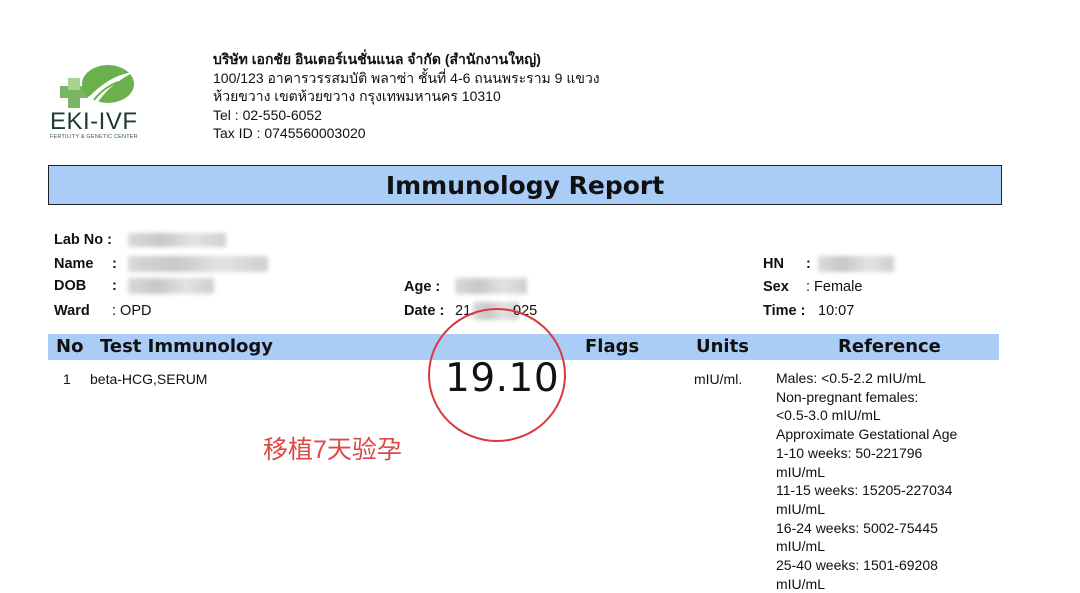 This screenshot has width=1080, height=593. I want to click on date-label: Date :, so click(424, 311).